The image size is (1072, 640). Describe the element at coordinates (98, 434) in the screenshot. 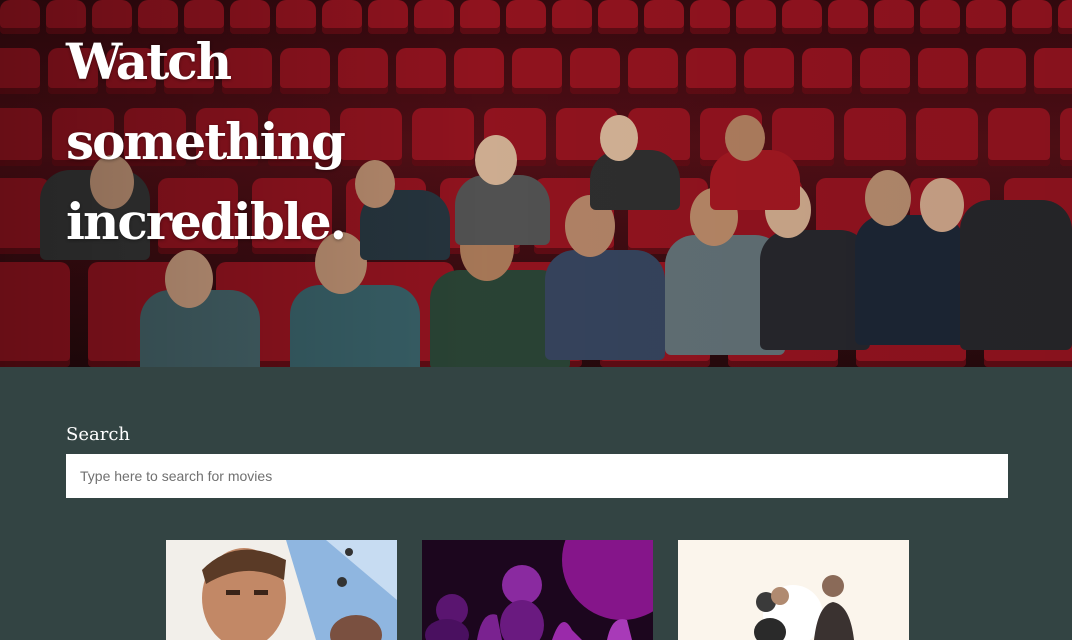

I see `search-label: Search` at that location.